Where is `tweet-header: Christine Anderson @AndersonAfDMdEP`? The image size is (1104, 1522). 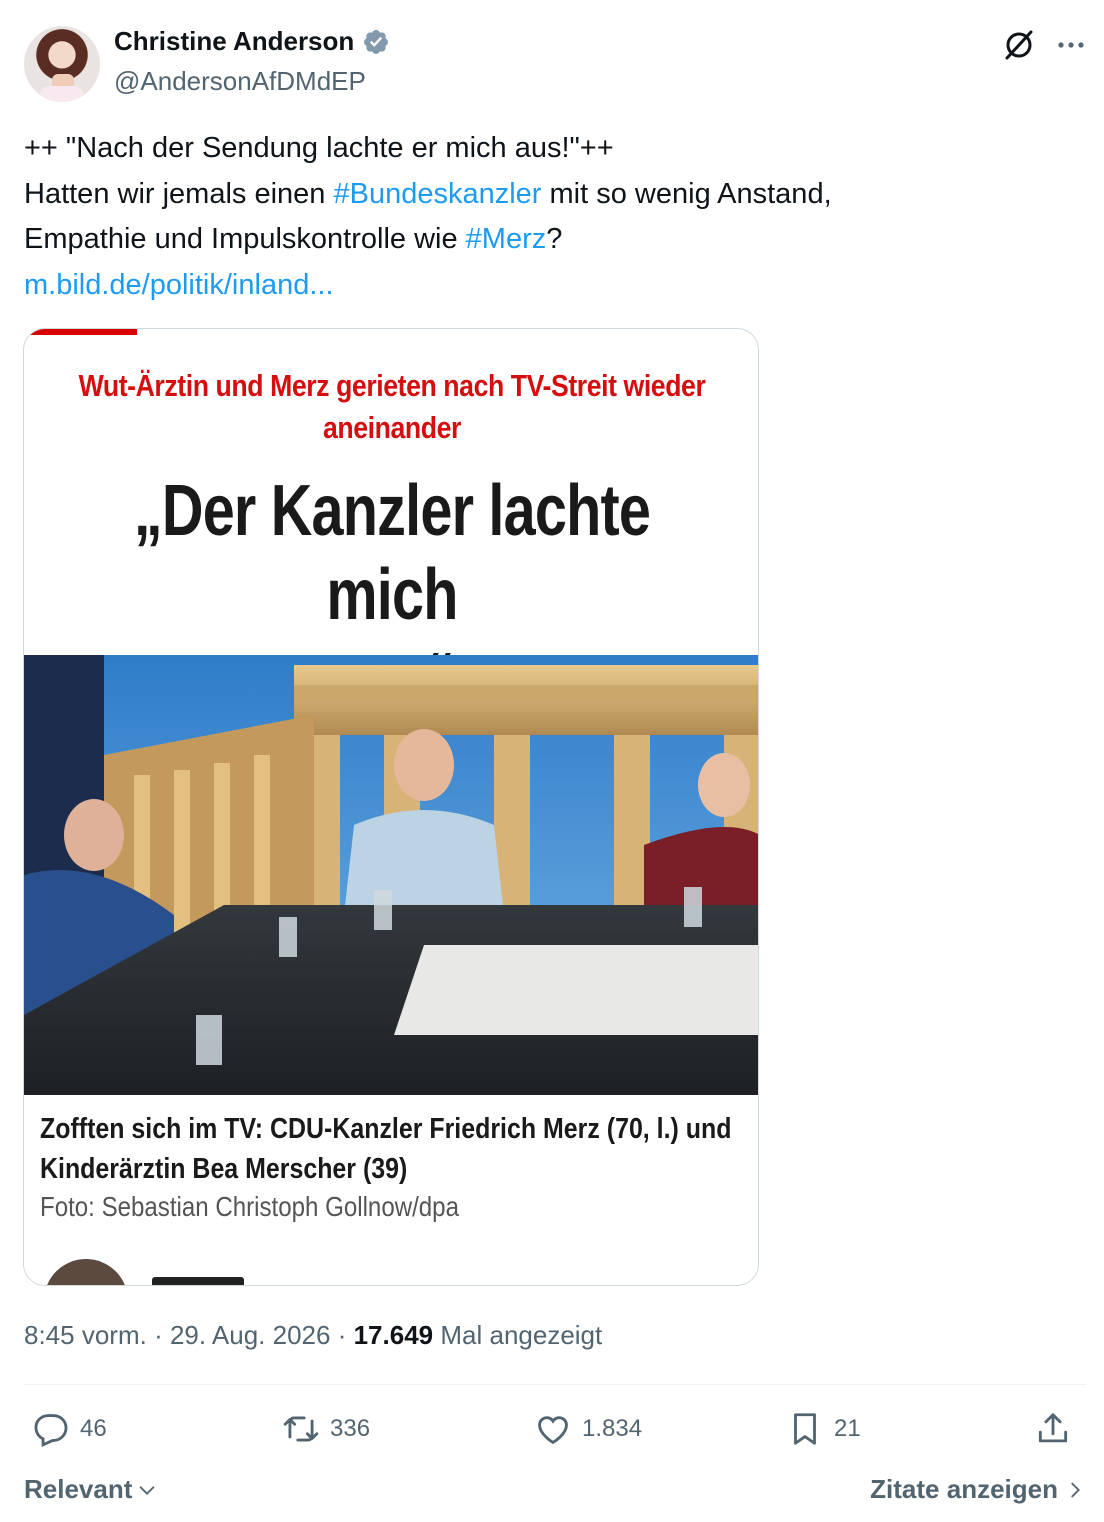
tweet-header: Christine Anderson @AndersonAfDMdEP is located at coordinates (556, 64).